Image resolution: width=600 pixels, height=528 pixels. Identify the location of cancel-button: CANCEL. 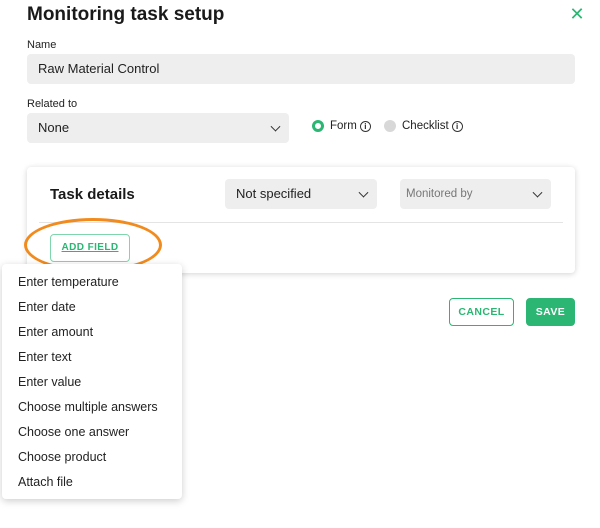
(481, 312).